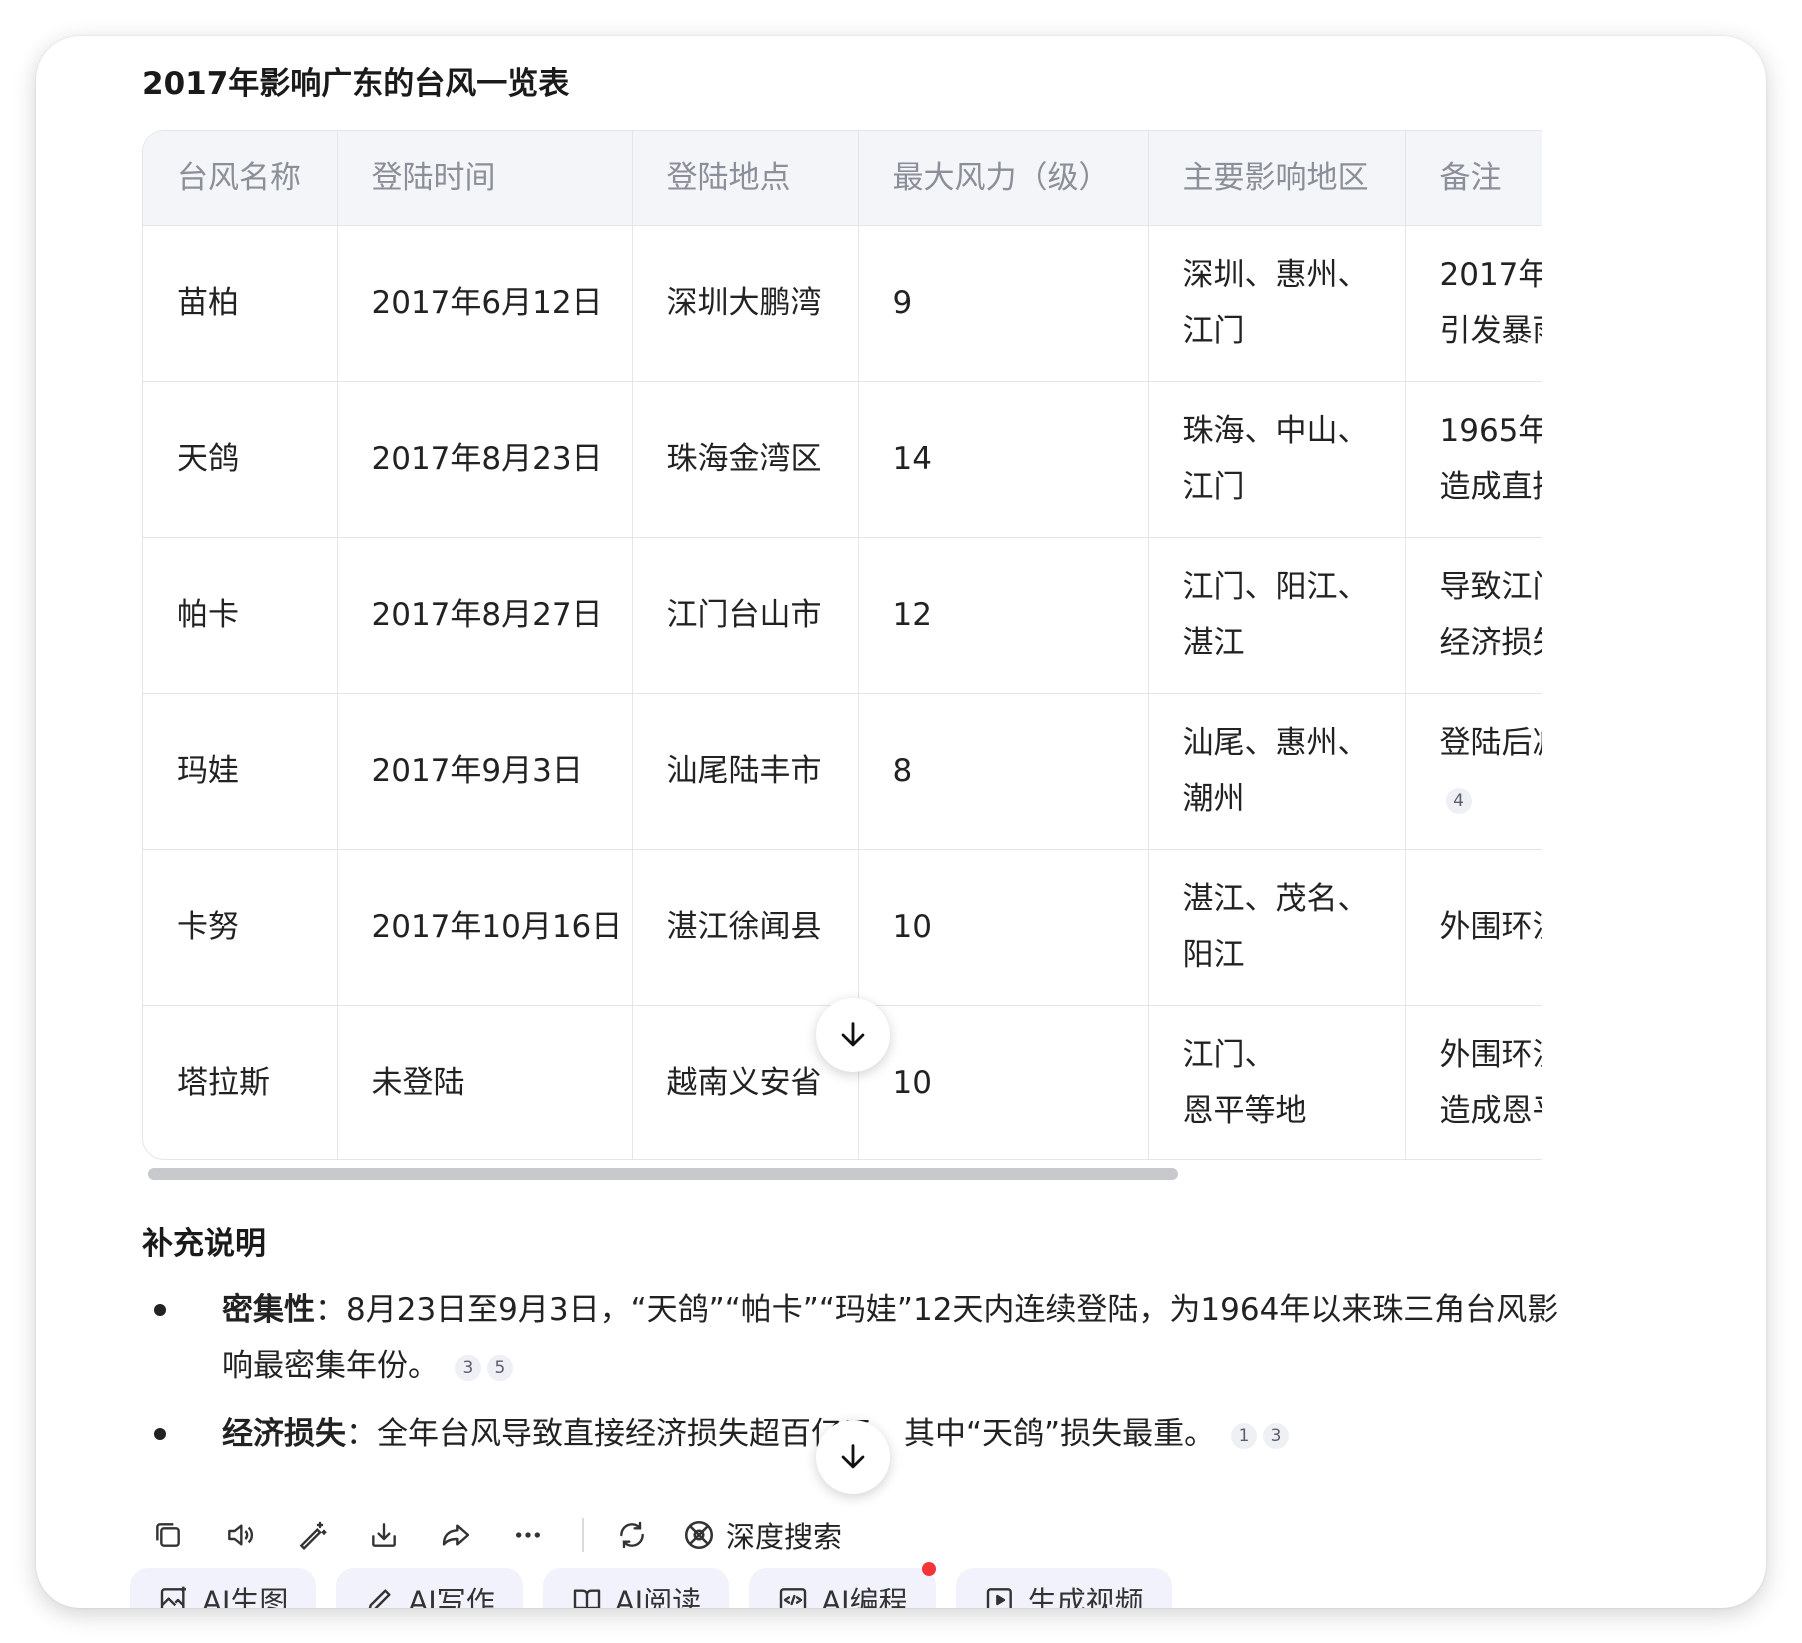  What do you see at coordinates (240, 771) in the screenshot?
I see `cell-name: 玛娃` at bounding box center [240, 771].